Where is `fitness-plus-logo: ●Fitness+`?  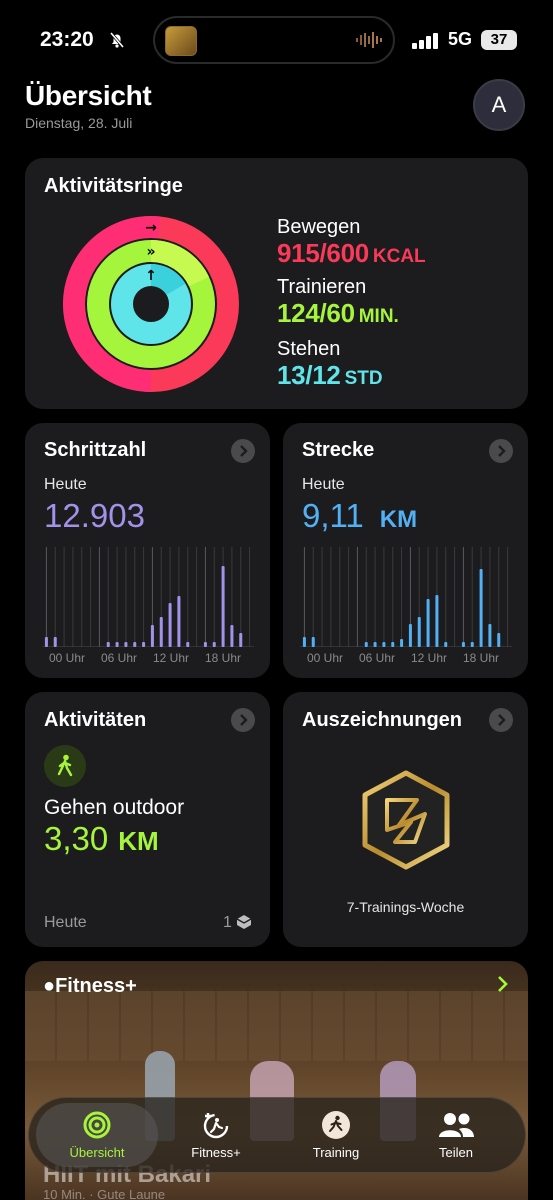 fitness-plus-logo: ●Fitness+ is located at coordinates (90, 986).